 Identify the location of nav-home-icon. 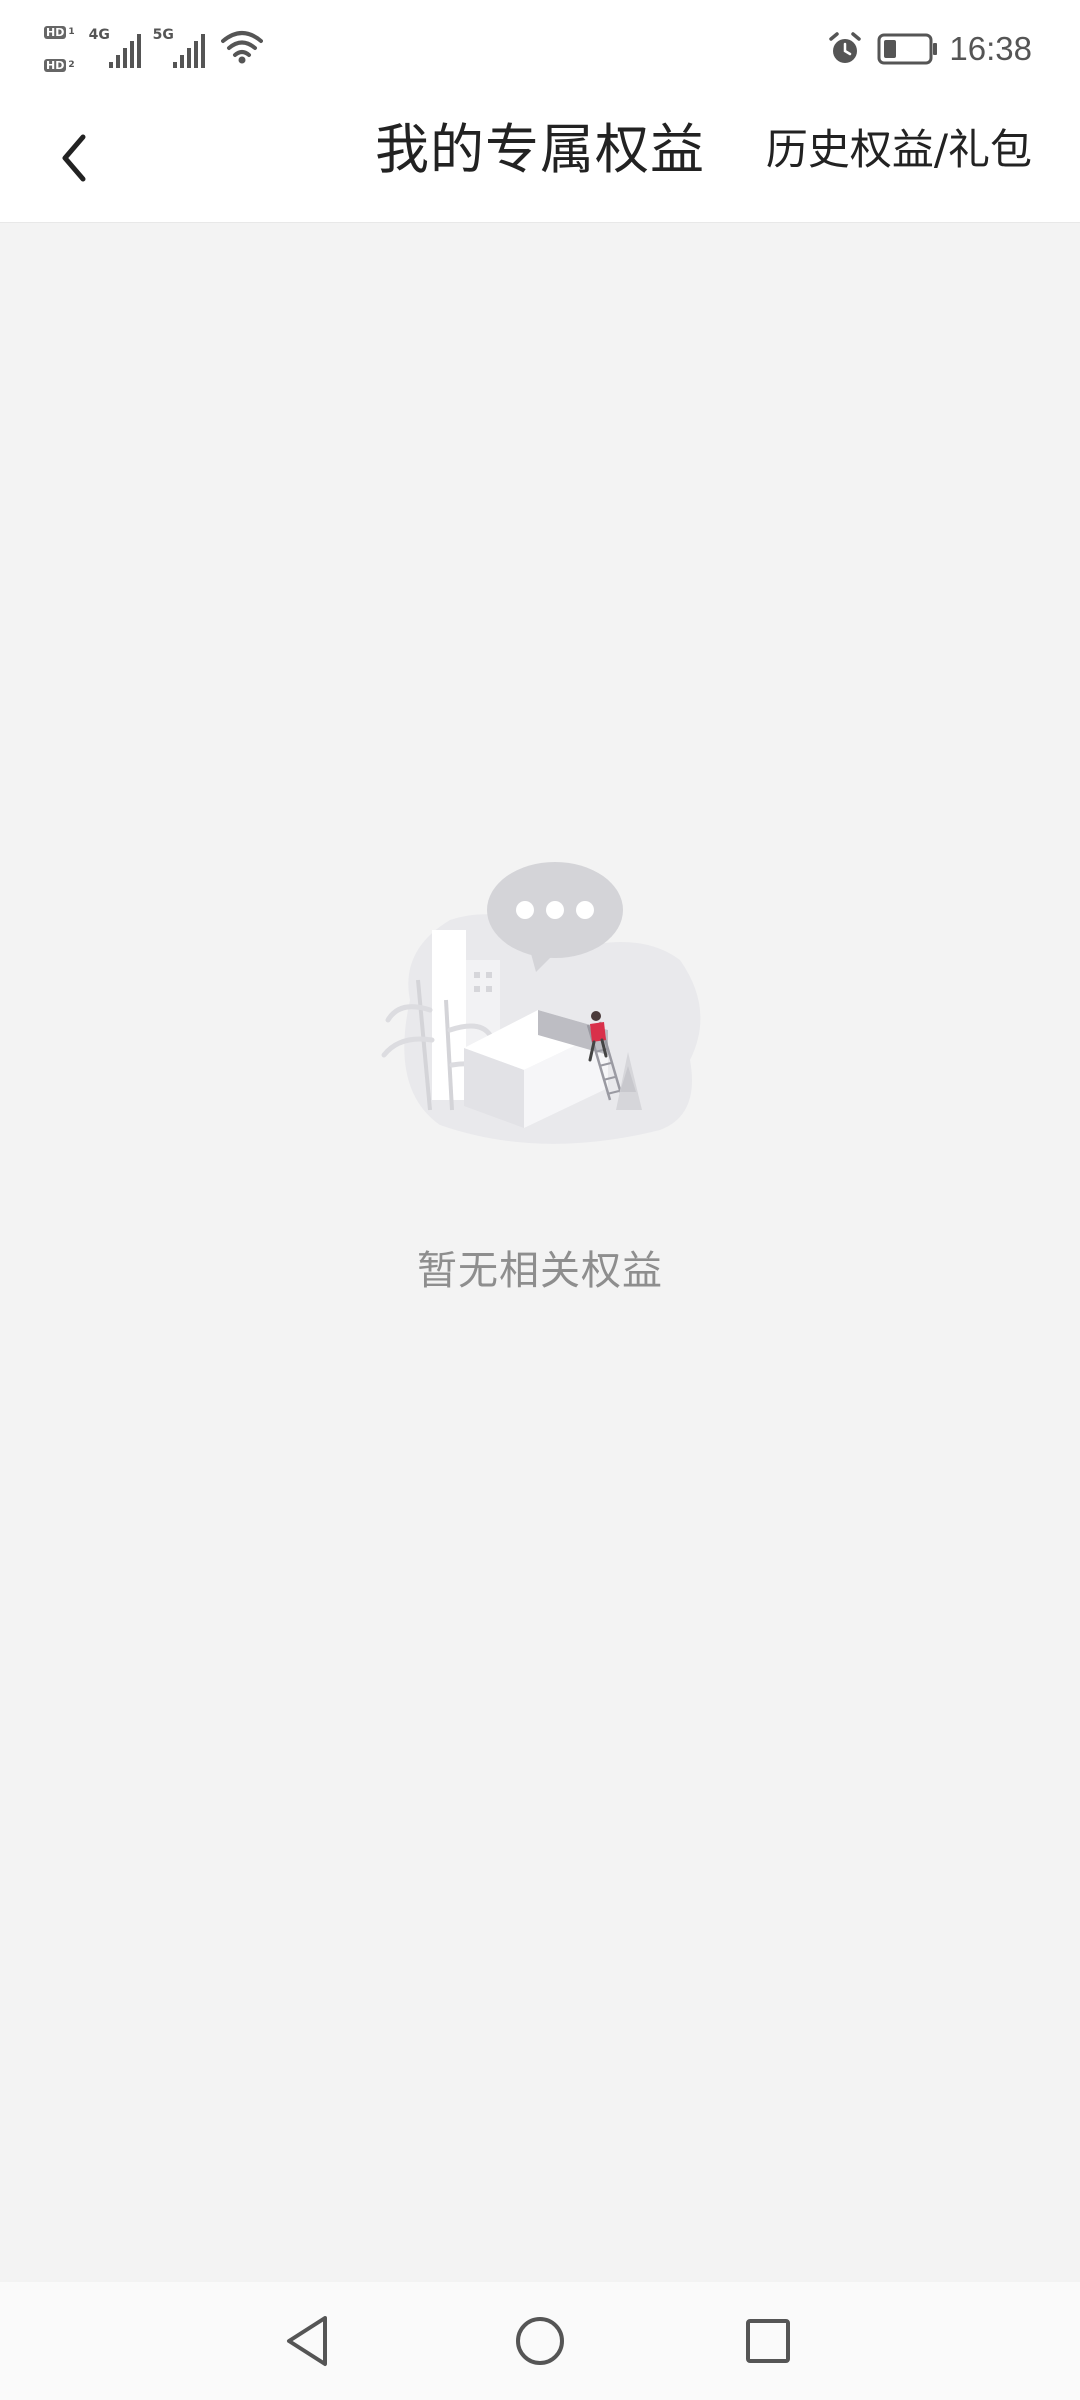
(540, 2341).